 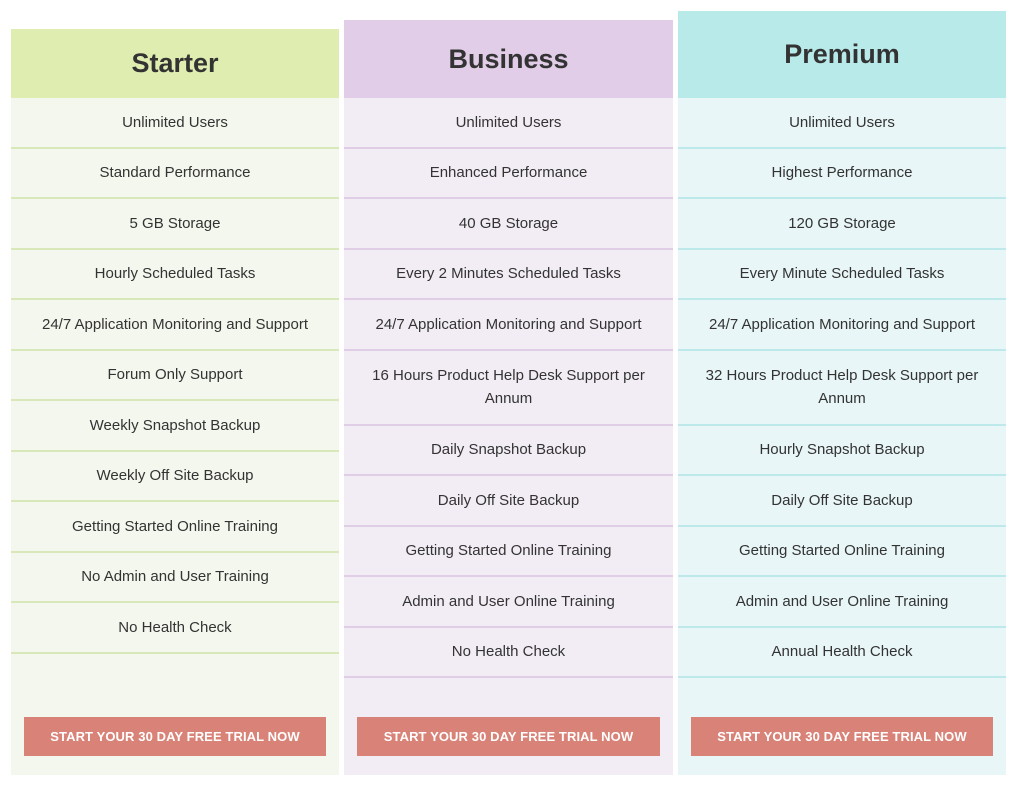 I want to click on feature-row: Weekly Snapshot Backup, so click(x=175, y=426).